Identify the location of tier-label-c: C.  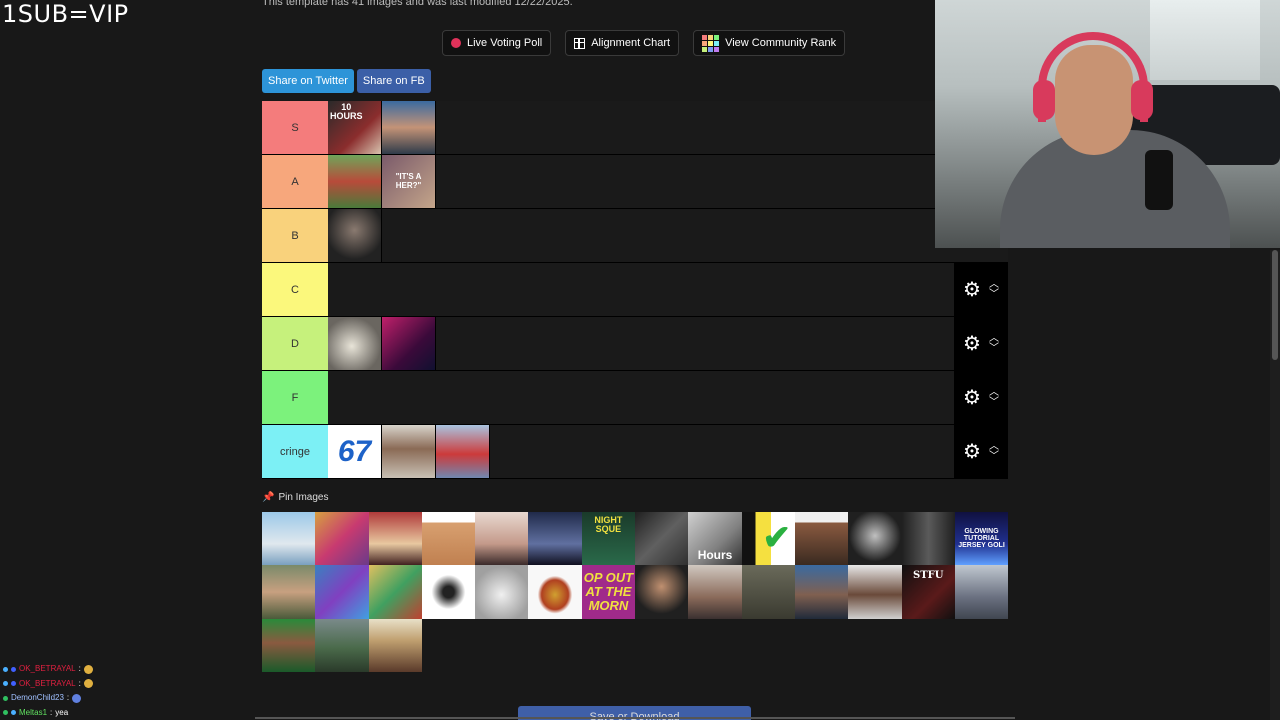
(295, 289).